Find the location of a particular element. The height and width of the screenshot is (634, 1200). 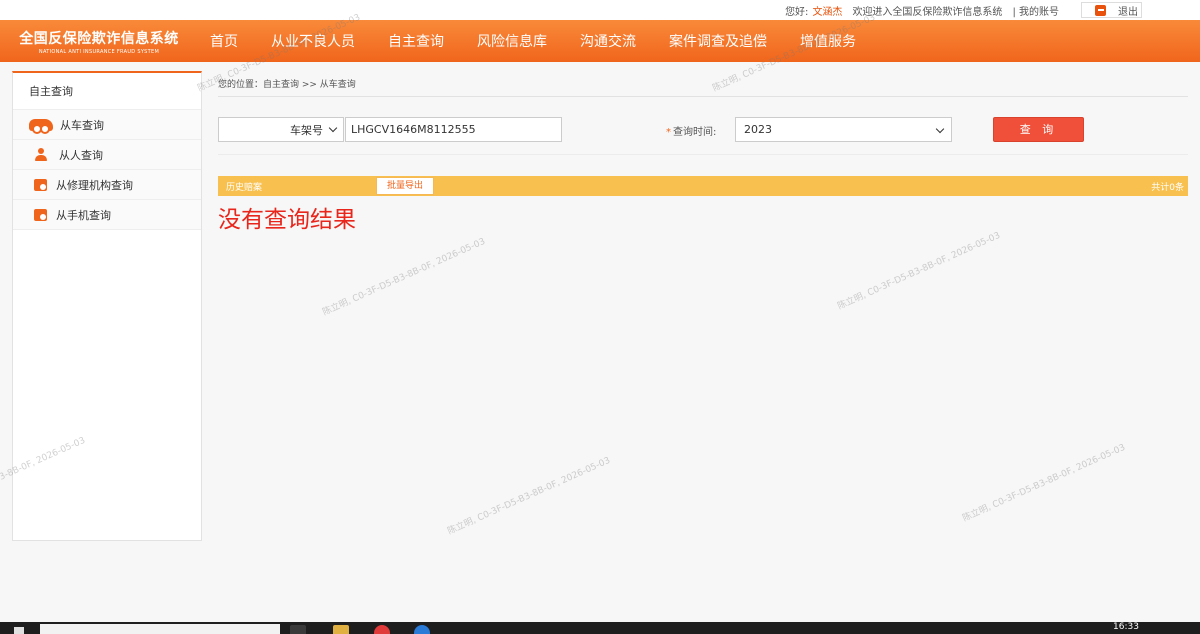

query-year-select: 2023 is located at coordinates (843, 129).